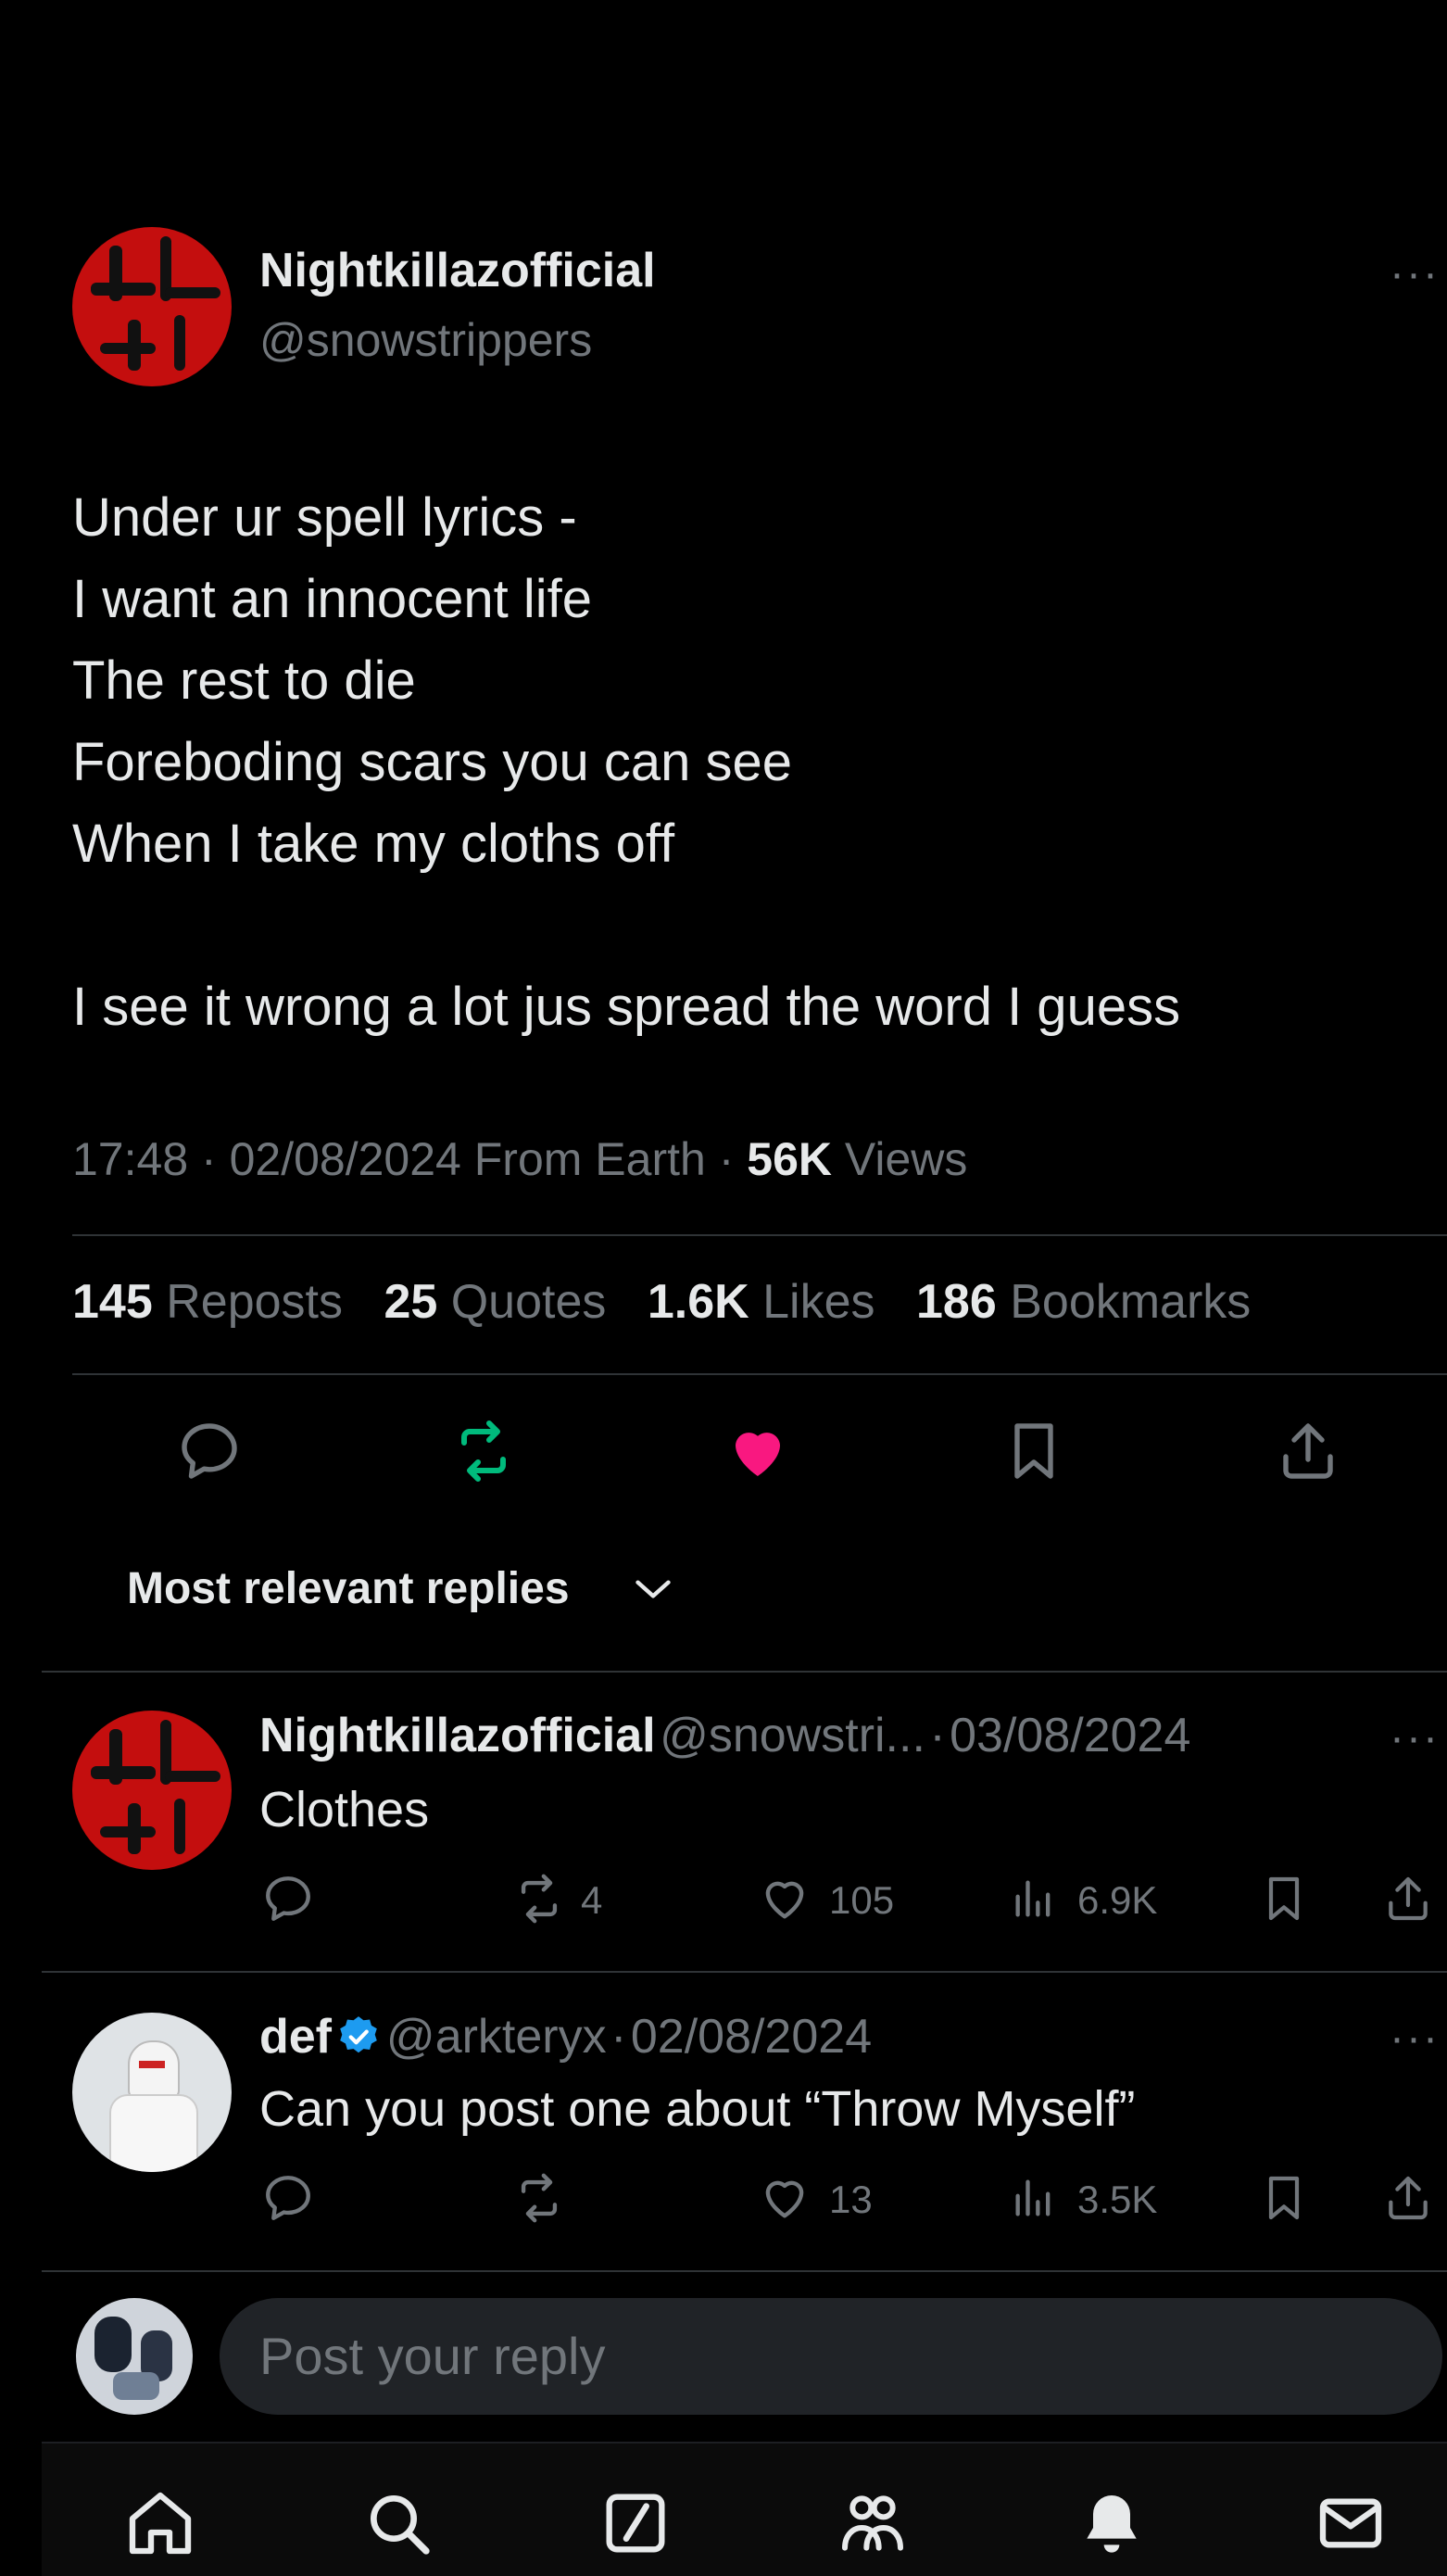 The width and height of the screenshot is (1447, 2576). I want to click on author-handle: @snowstrippers, so click(425, 340).